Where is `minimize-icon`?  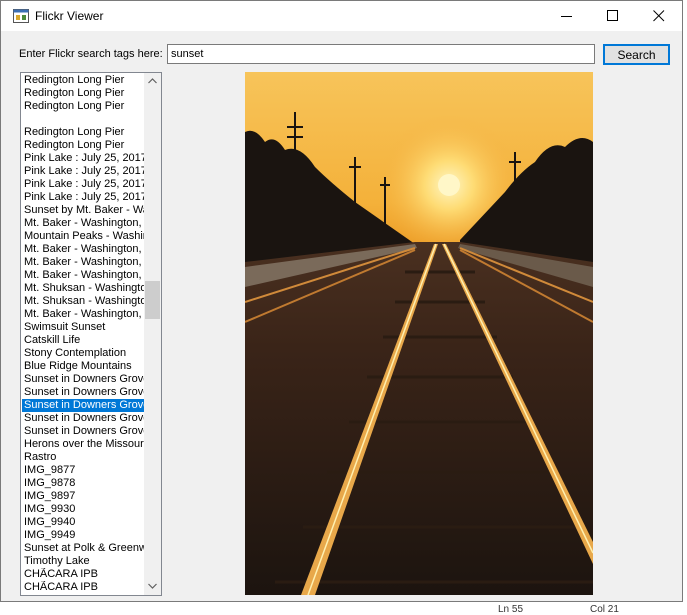
minimize-icon is located at coordinates (566, 16).